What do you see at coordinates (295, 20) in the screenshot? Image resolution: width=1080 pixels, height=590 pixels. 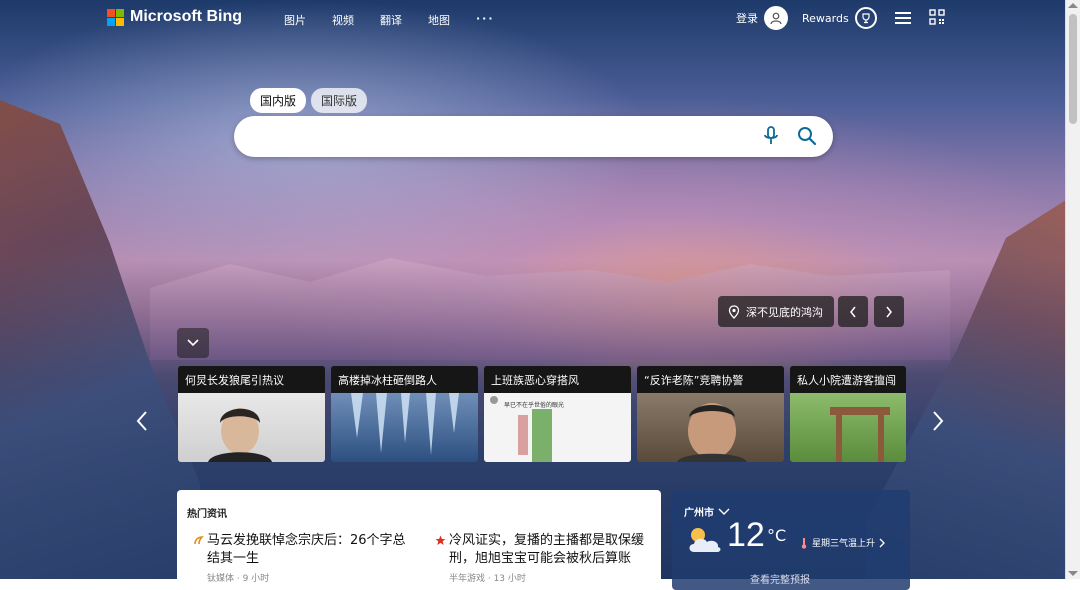 I see `nav-images: 图片` at bounding box center [295, 20].